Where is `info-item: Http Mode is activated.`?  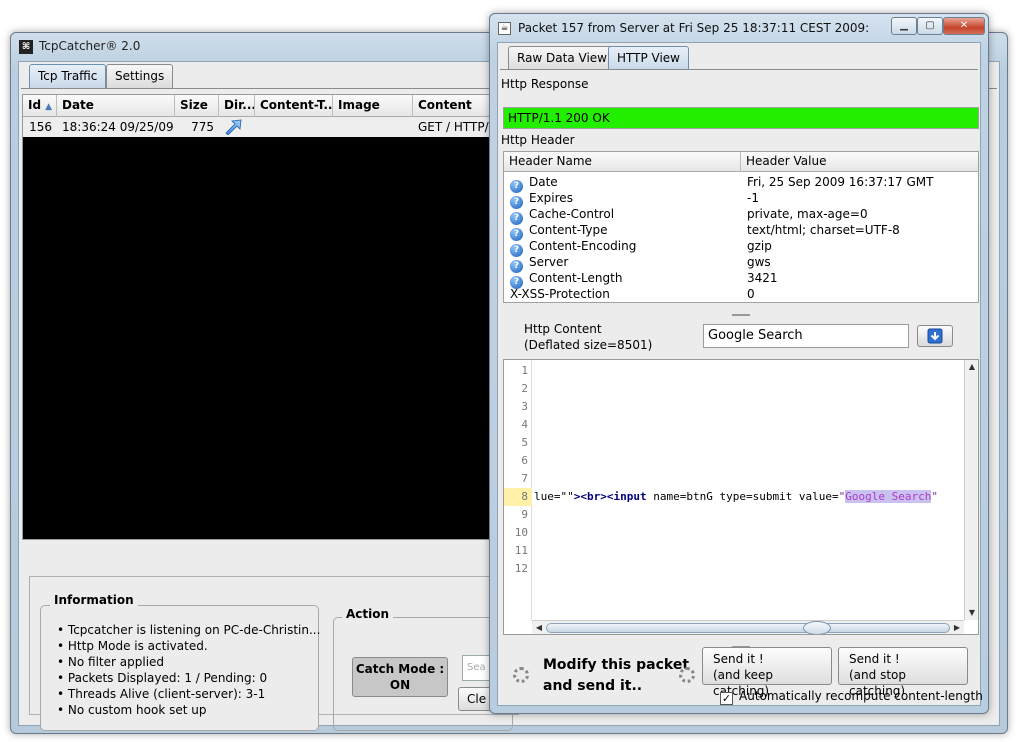
info-item: Http Mode is activated. is located at coordinates (188, 646).